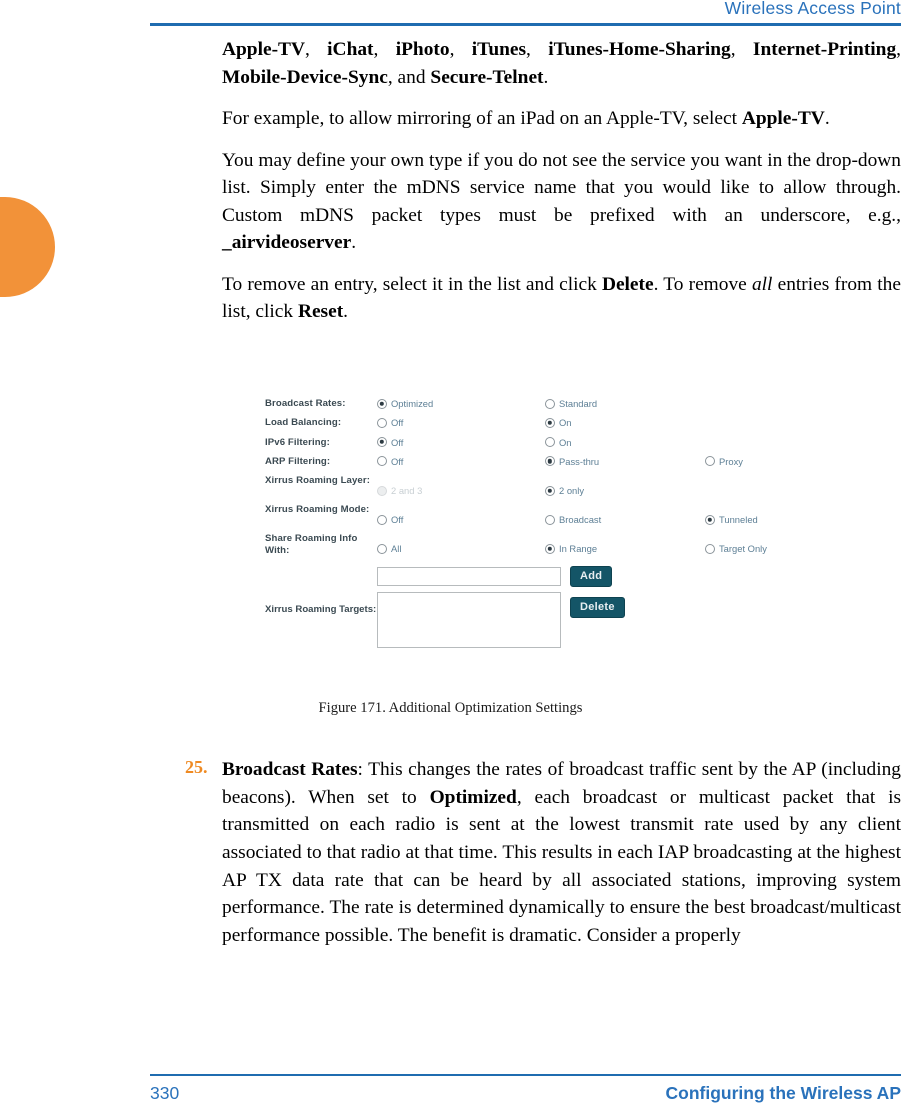  What do you see at coordinates (775, 548) in the screenshot?
I see `radio-option: Target Only` at bounding box center [775, 548].